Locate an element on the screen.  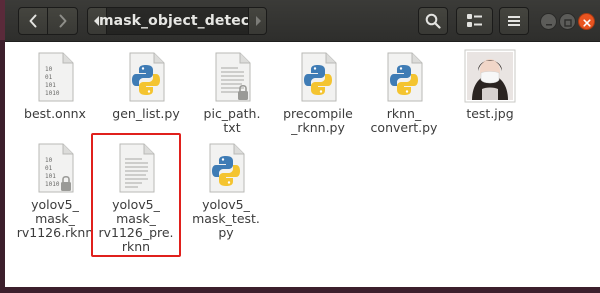
path-scroll-right-button is located at coordinates (257, 21).